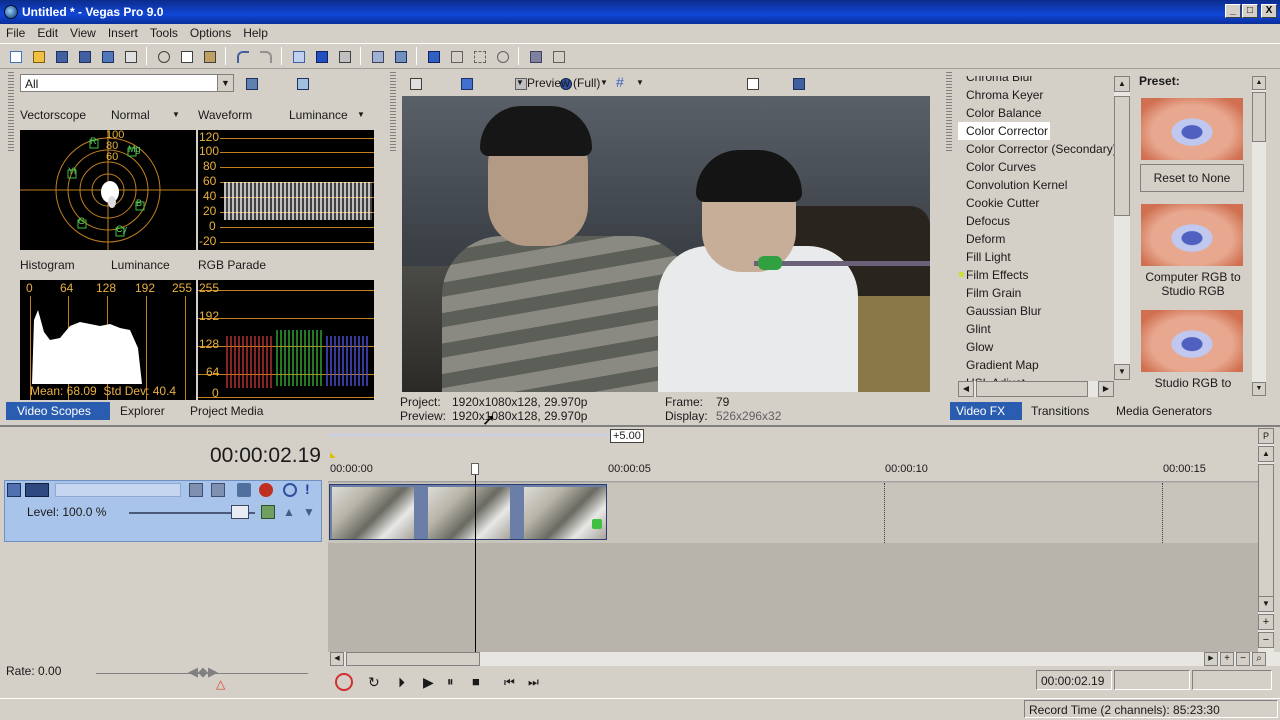 This screenshot has width=1280, height=720. What do you see at coordinates (163, 511) in the screenshot?
I see `video-track-header: ! Level: 100.0 % ▲ ▼` at bounding box center [163, 511].